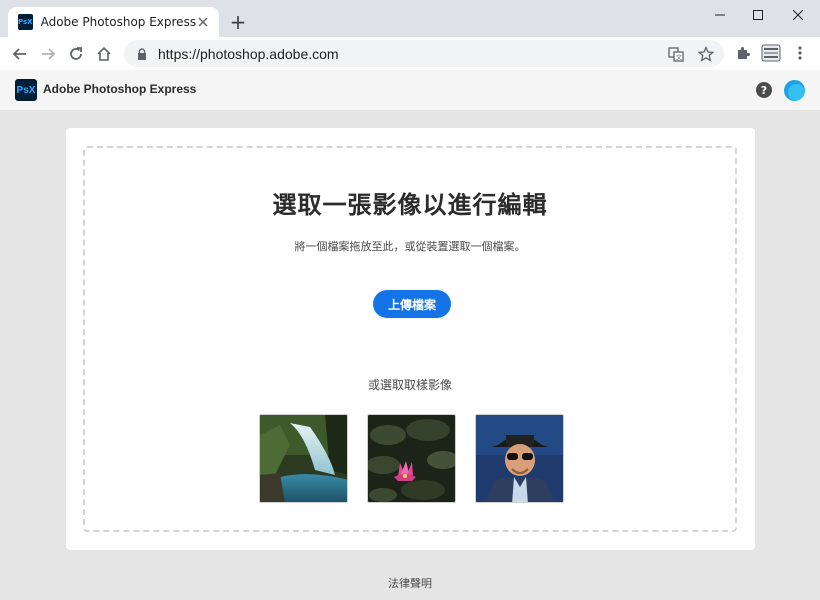 The height and width of the screenshot is (600, 820). Describe the element at coordinates (771, 53) in the screenshot. I see `profile-extension-icon` at that location.